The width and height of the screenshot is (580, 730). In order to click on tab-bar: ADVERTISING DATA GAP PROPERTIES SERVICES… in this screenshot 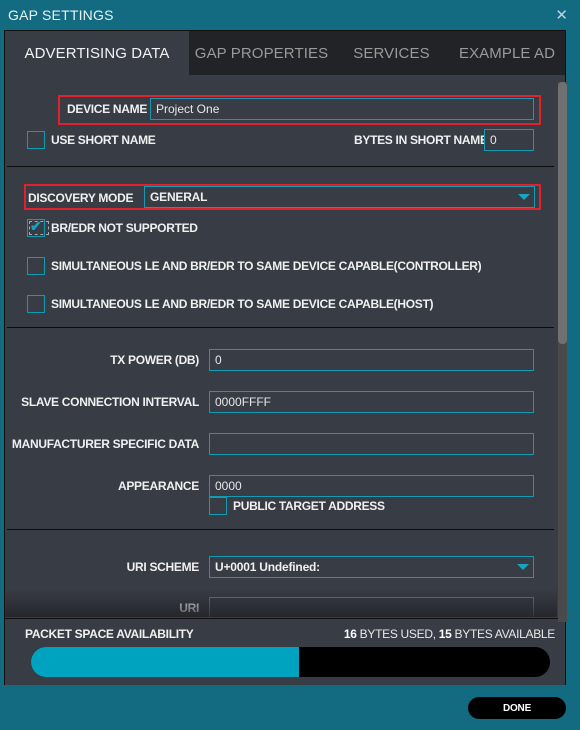, I will do `click(285, 53)`.